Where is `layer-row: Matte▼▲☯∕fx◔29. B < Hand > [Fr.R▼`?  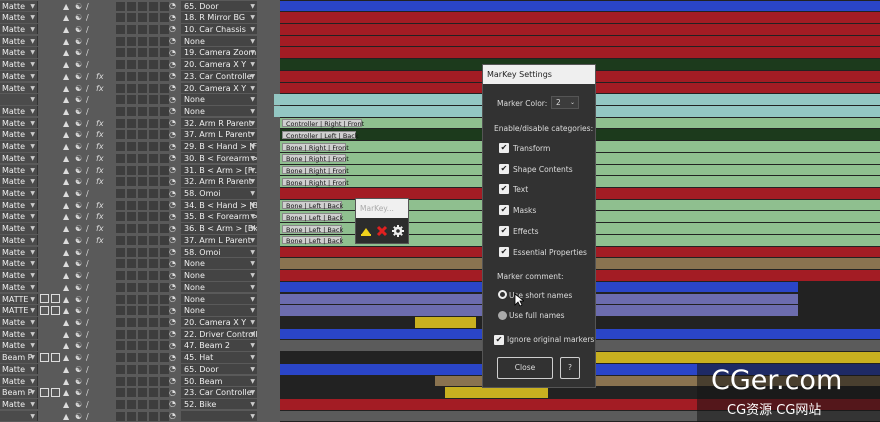
layer-row: Matte▼▲☯∕fx◔29. B < Hand > [Fr.R▼ is located at coordinates (140, 147).